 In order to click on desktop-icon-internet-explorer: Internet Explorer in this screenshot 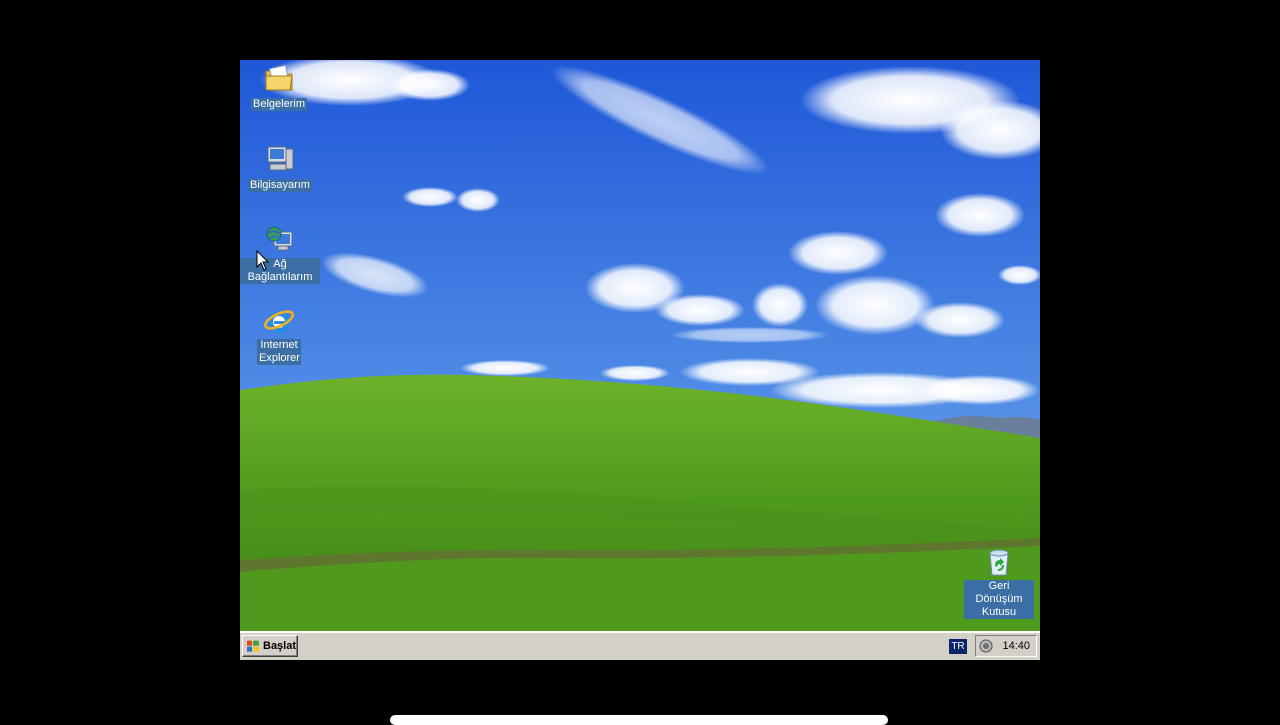, I will do `click(279, 335)`.